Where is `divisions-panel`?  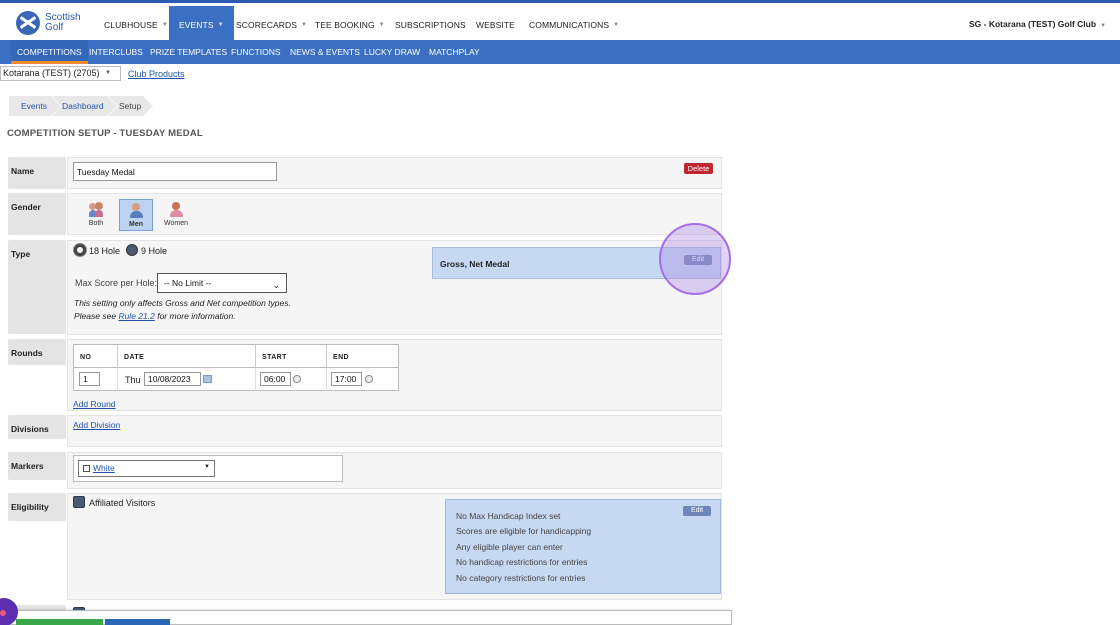 divisions-panel is located at coordinates (394, 431).